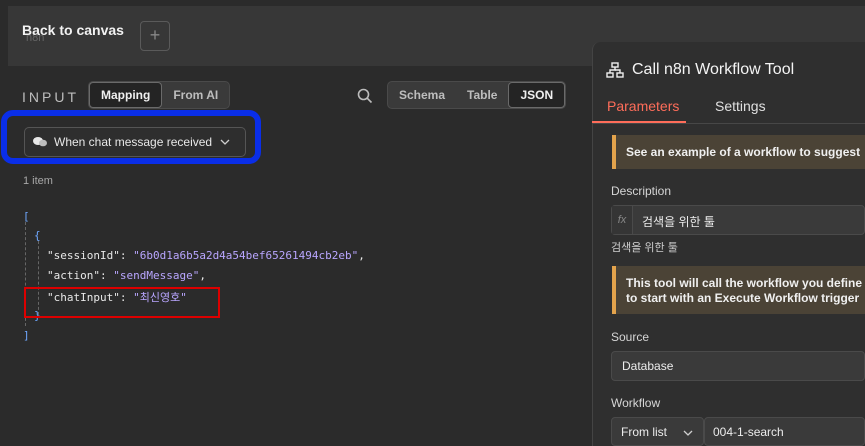  I want to click on mapping-toggle: Mapping From AI, so click(159, 95).